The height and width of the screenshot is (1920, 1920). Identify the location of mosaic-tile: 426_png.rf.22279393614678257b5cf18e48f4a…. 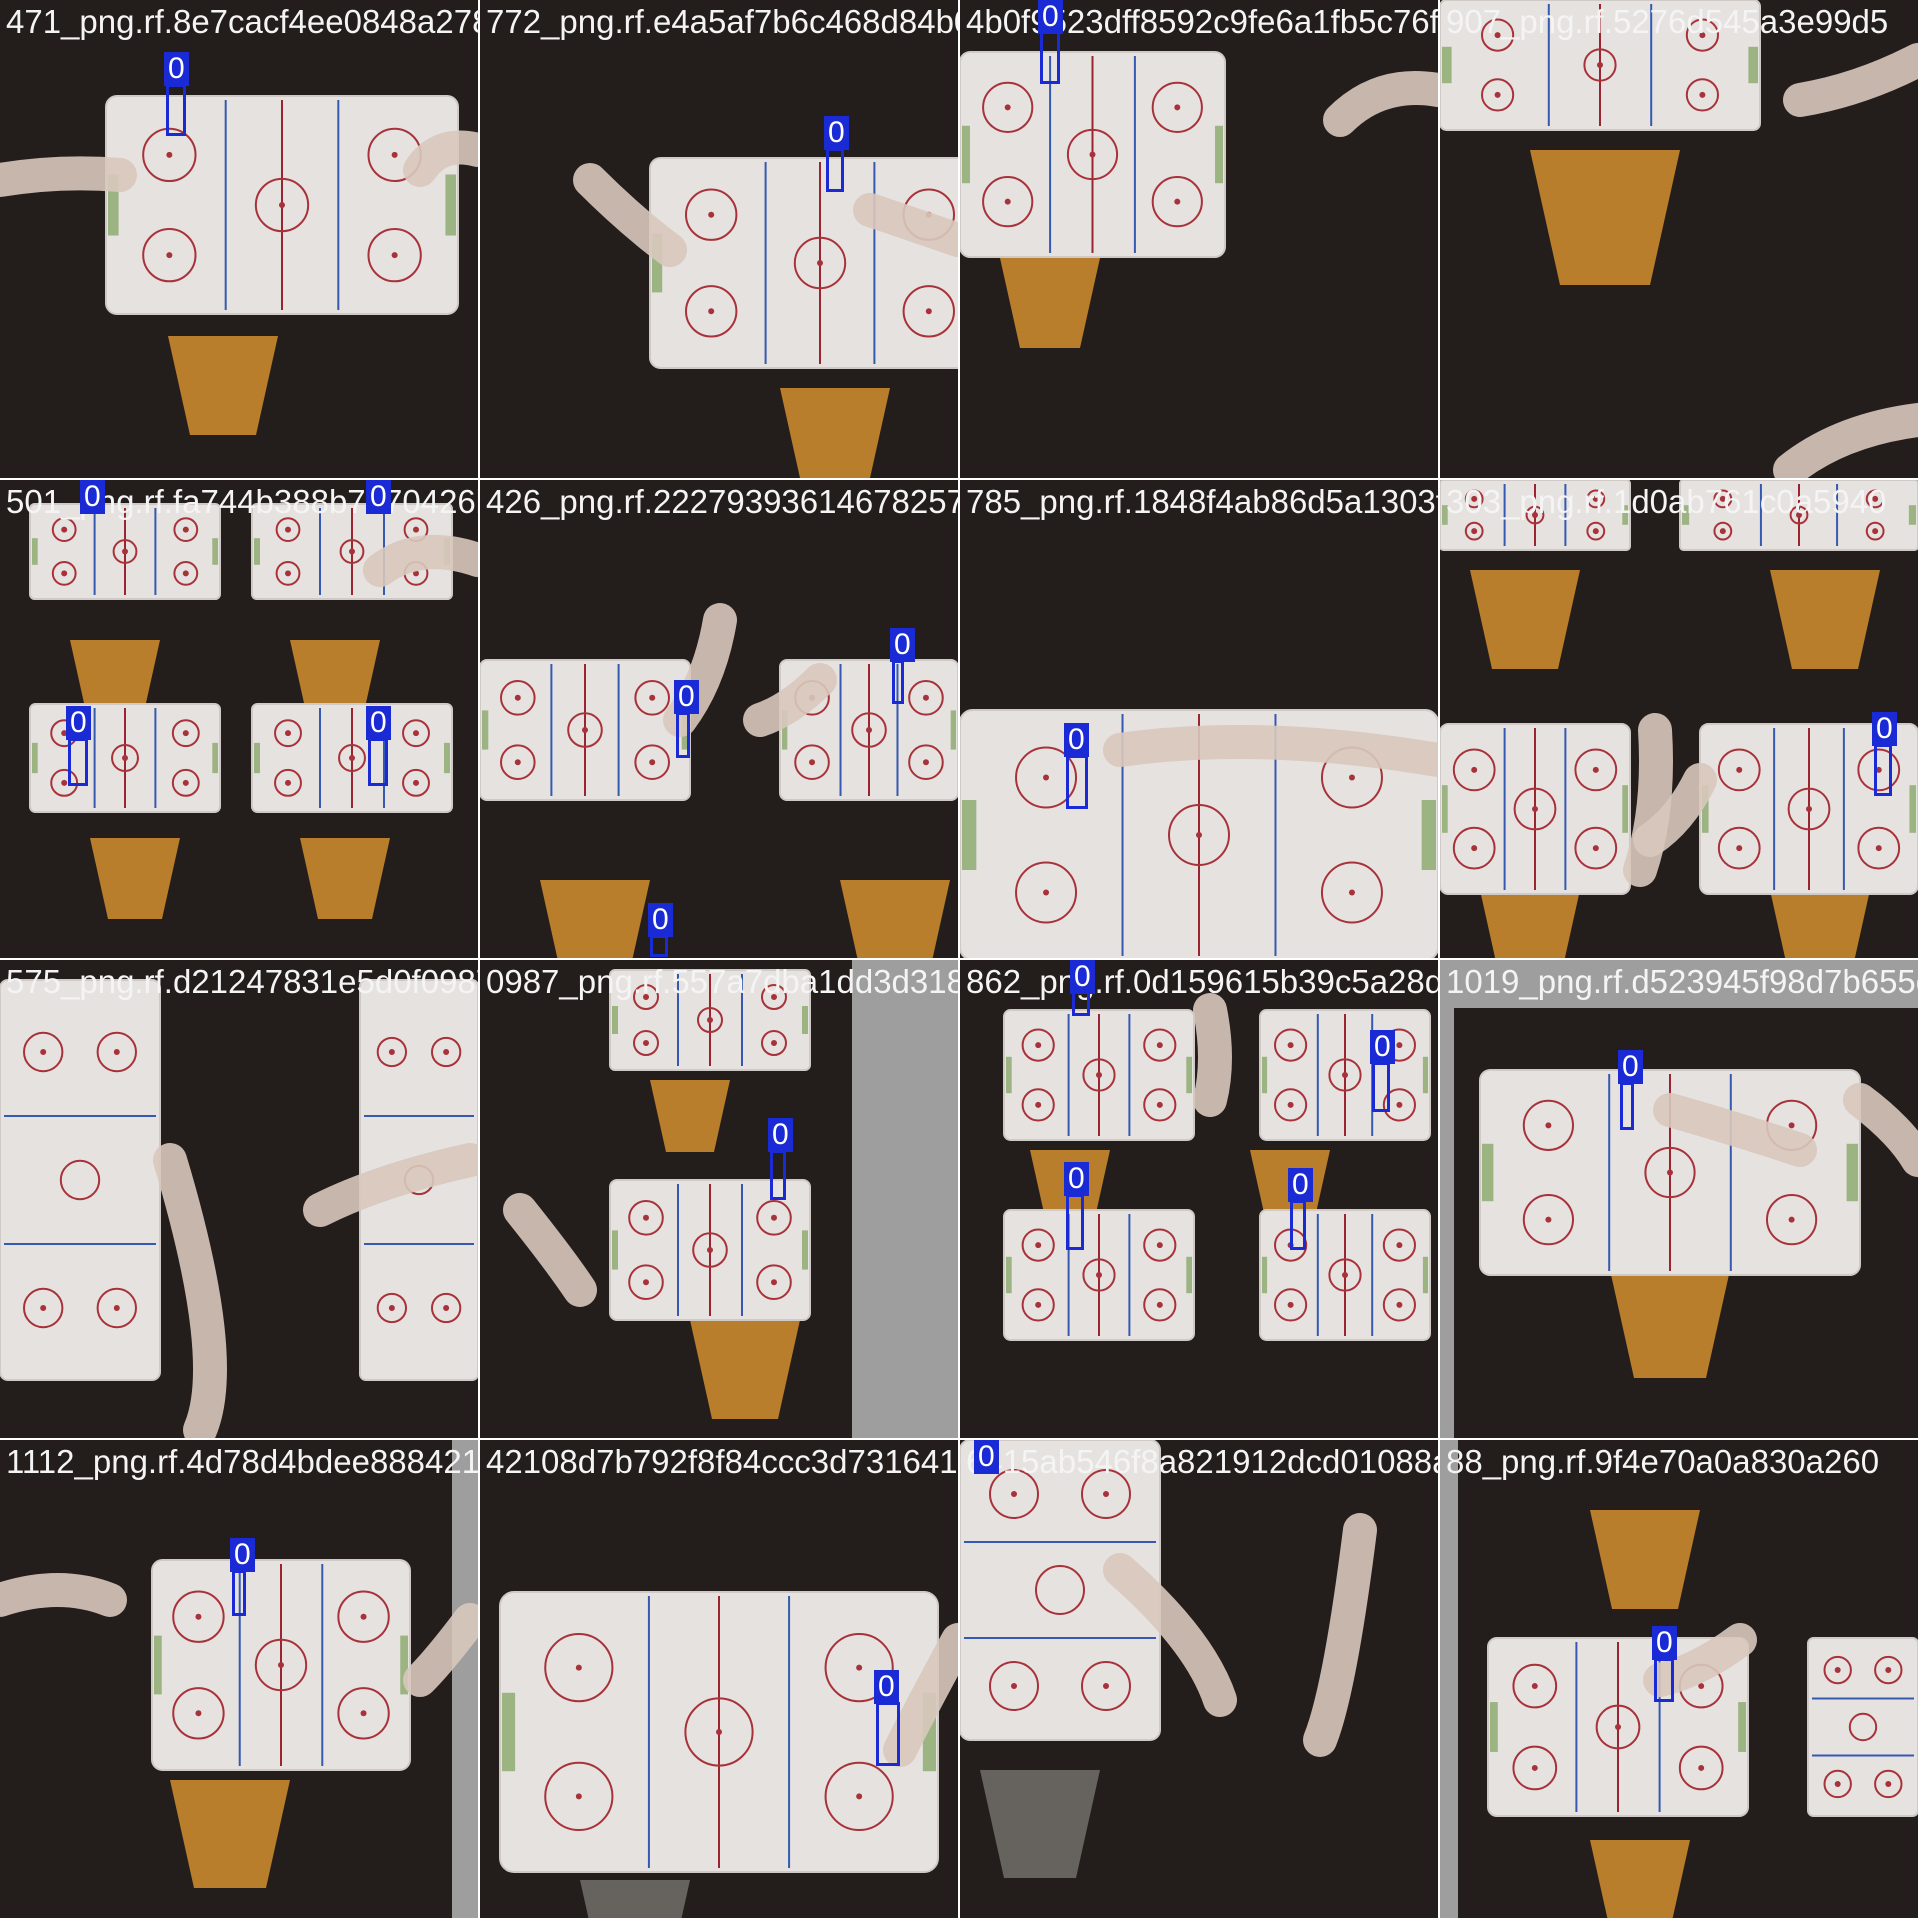
(719, 719).